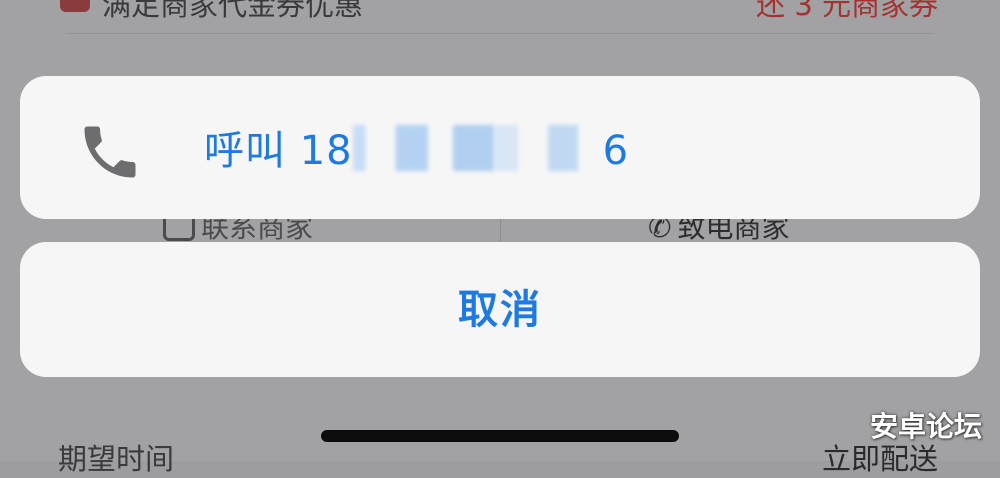  I want to click on divider, so click(500, 33).